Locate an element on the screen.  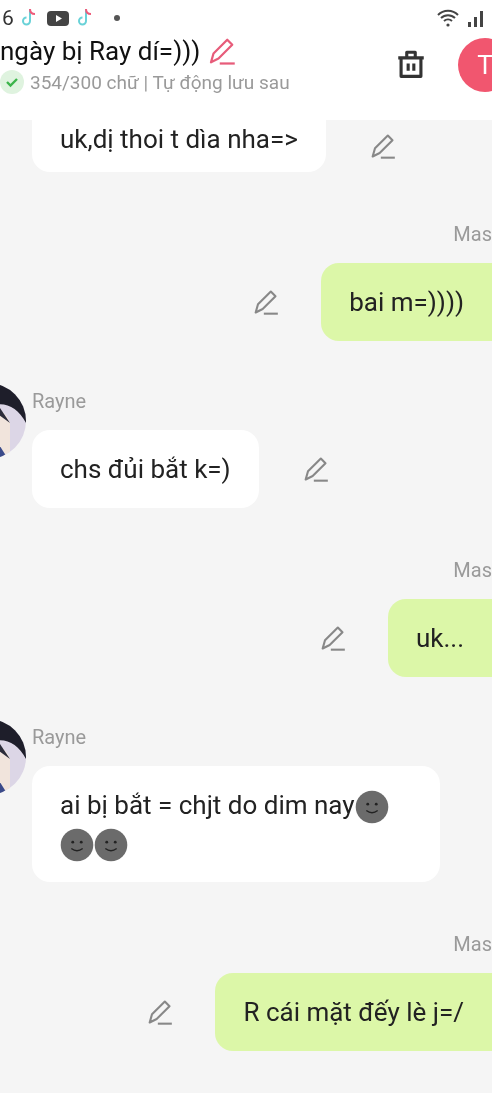
message-bubble: uk,dị thoi t dìa nha=> is located at coordinates (179, 146).